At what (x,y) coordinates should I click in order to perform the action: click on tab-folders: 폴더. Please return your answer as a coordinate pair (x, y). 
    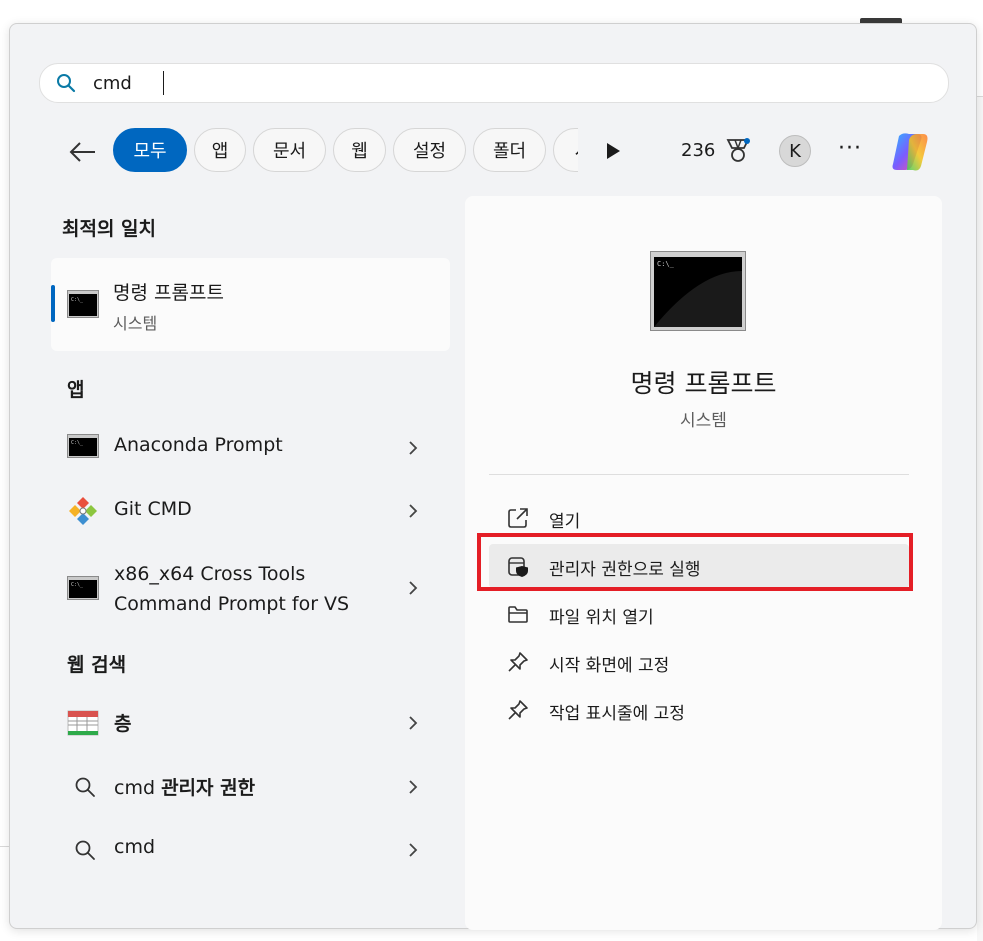
    Looking at the image, I should click on (509, 150).